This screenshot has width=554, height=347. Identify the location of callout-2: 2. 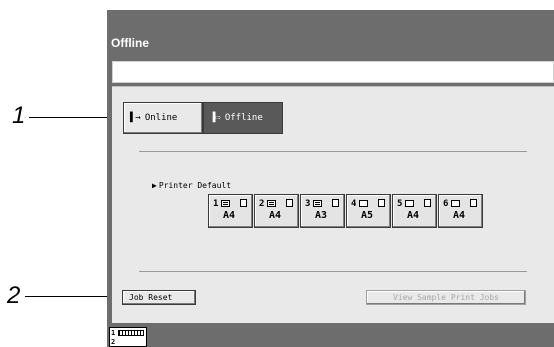
(14, 295).